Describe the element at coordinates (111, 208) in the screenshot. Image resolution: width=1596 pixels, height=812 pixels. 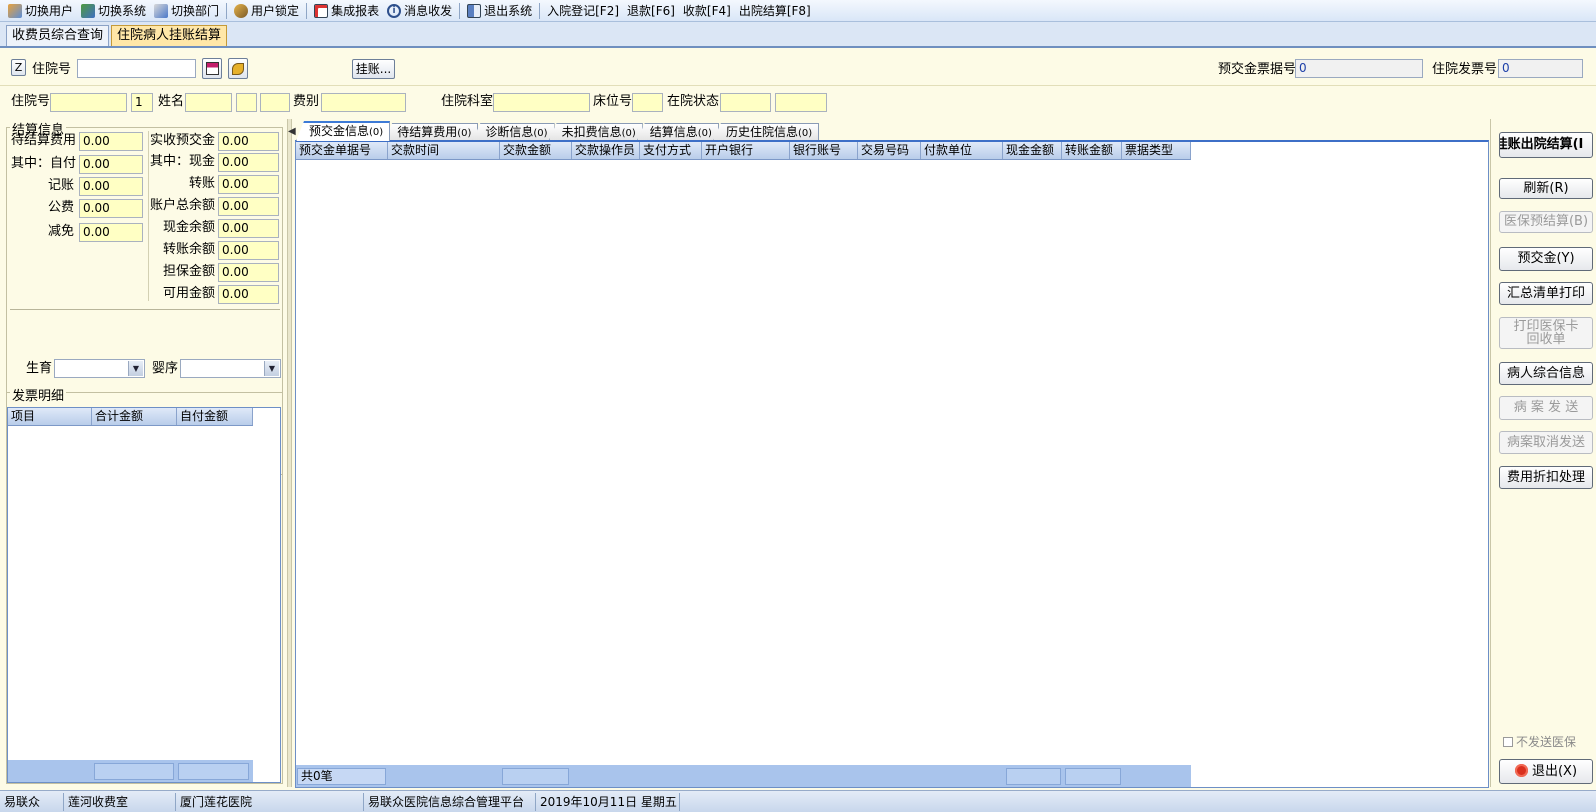
I see `public-field: 0.00` at that location.